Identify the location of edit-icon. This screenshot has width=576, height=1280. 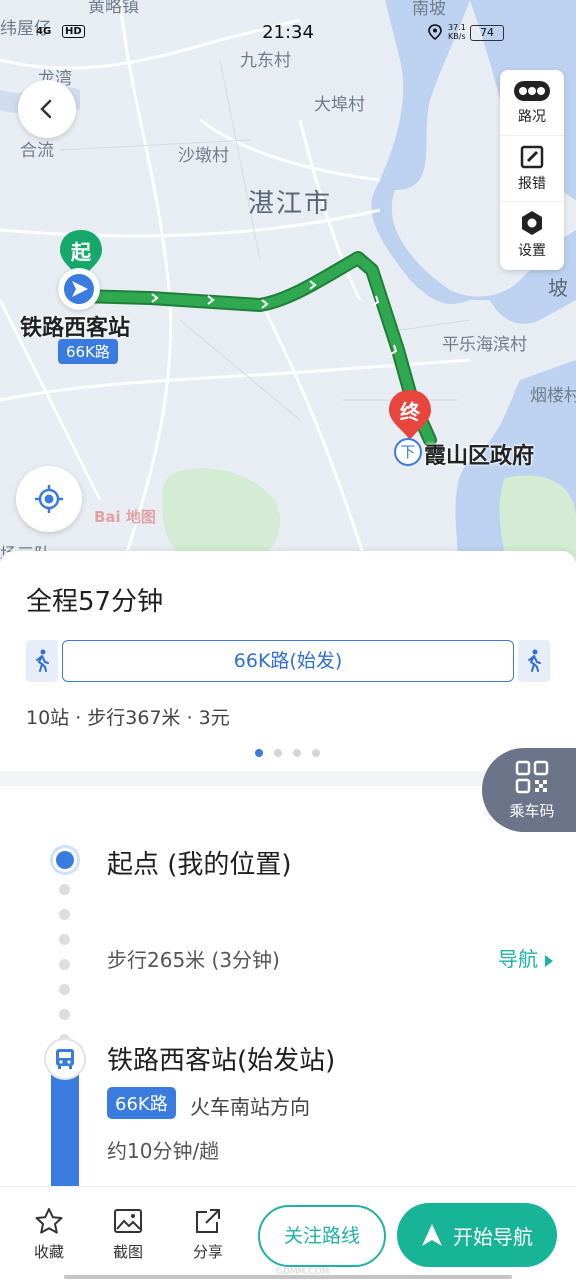
(532, 156).